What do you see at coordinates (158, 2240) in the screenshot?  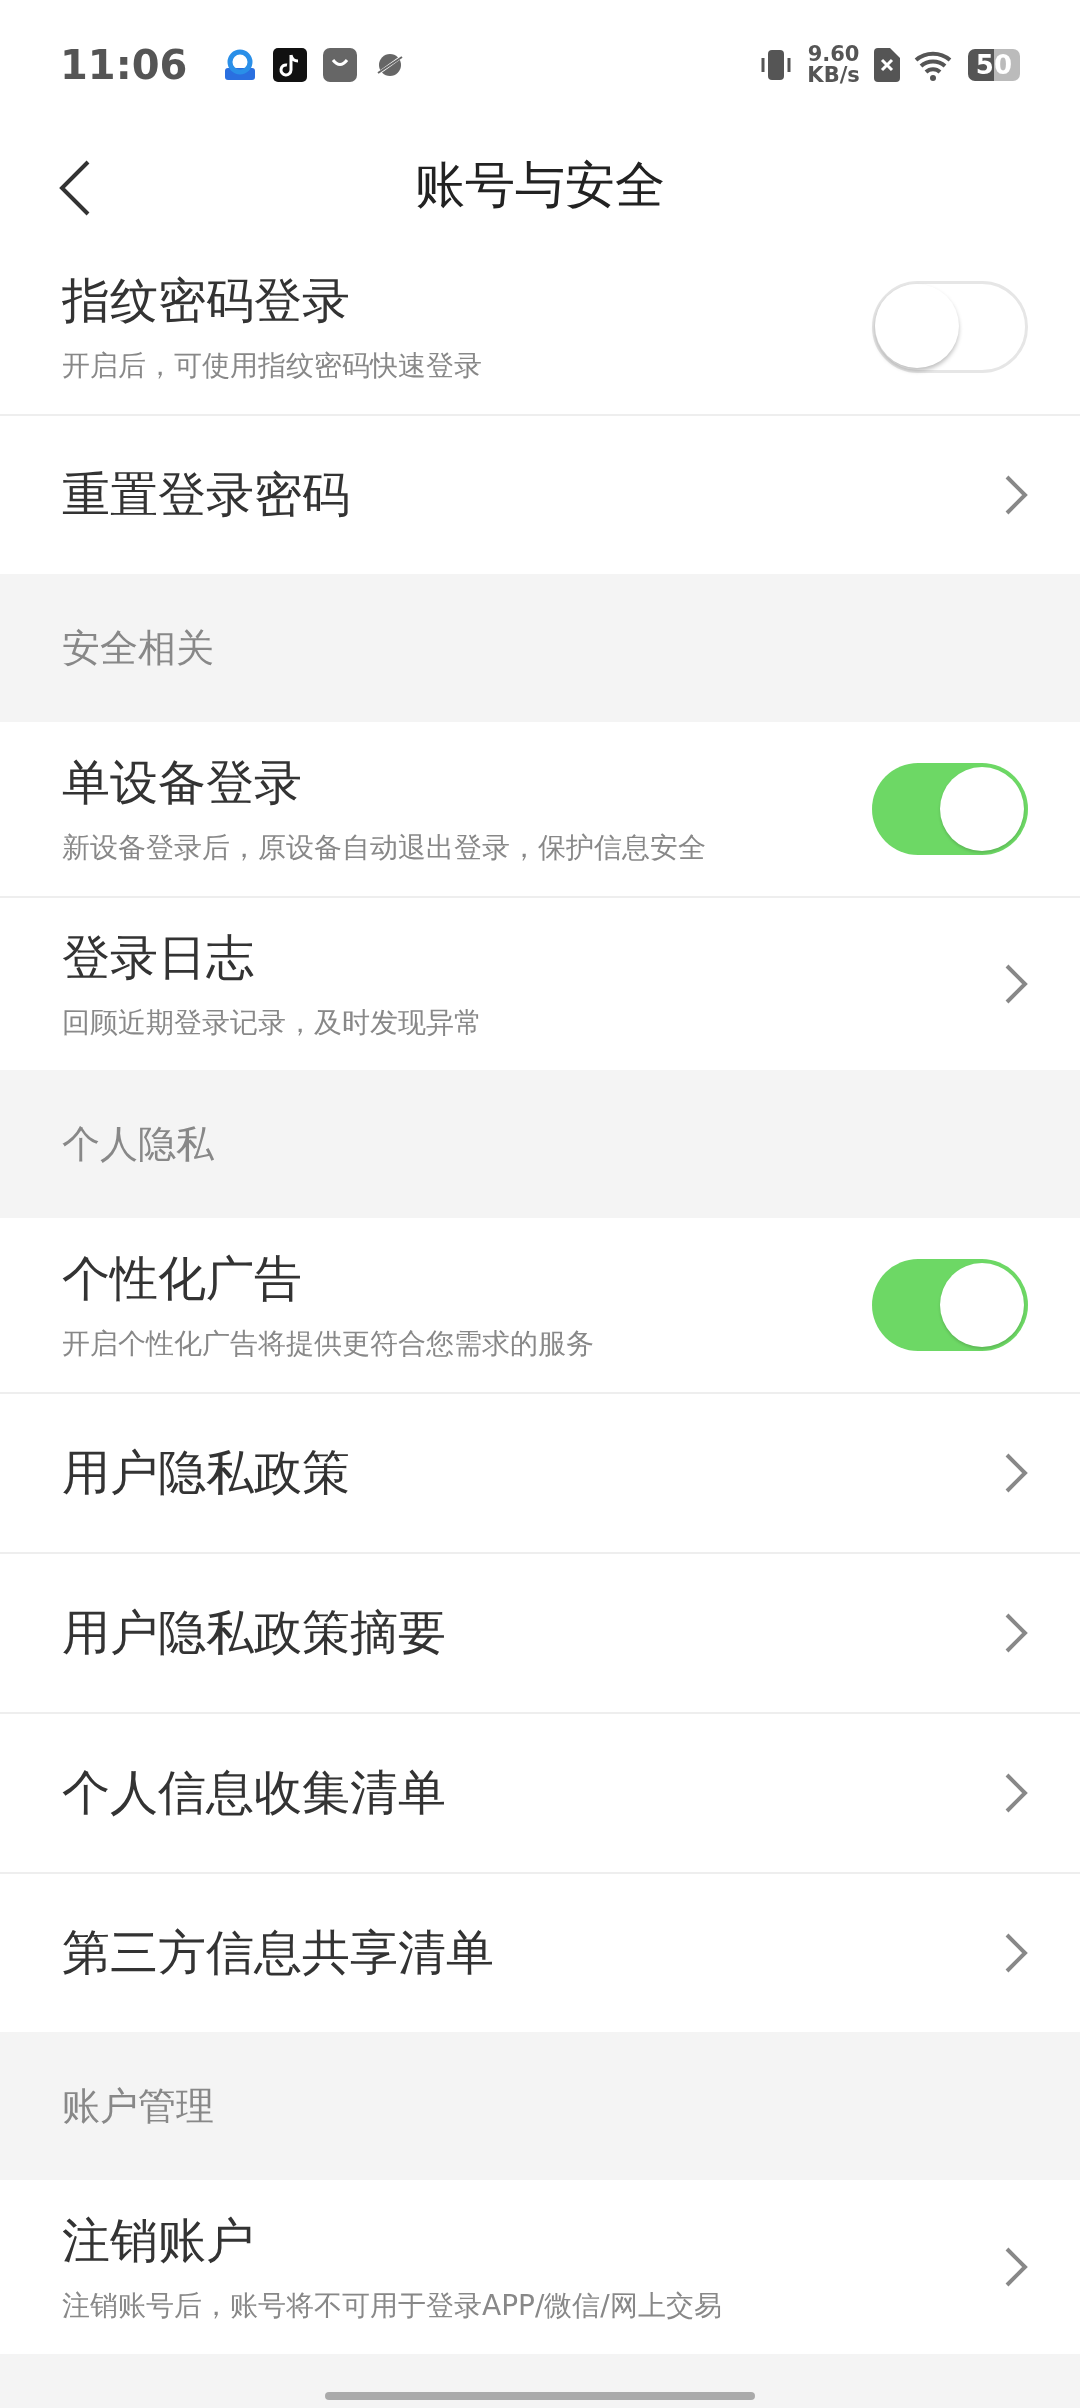 I see `setting-title: 注销账户` at bounding box center [158, 2240].